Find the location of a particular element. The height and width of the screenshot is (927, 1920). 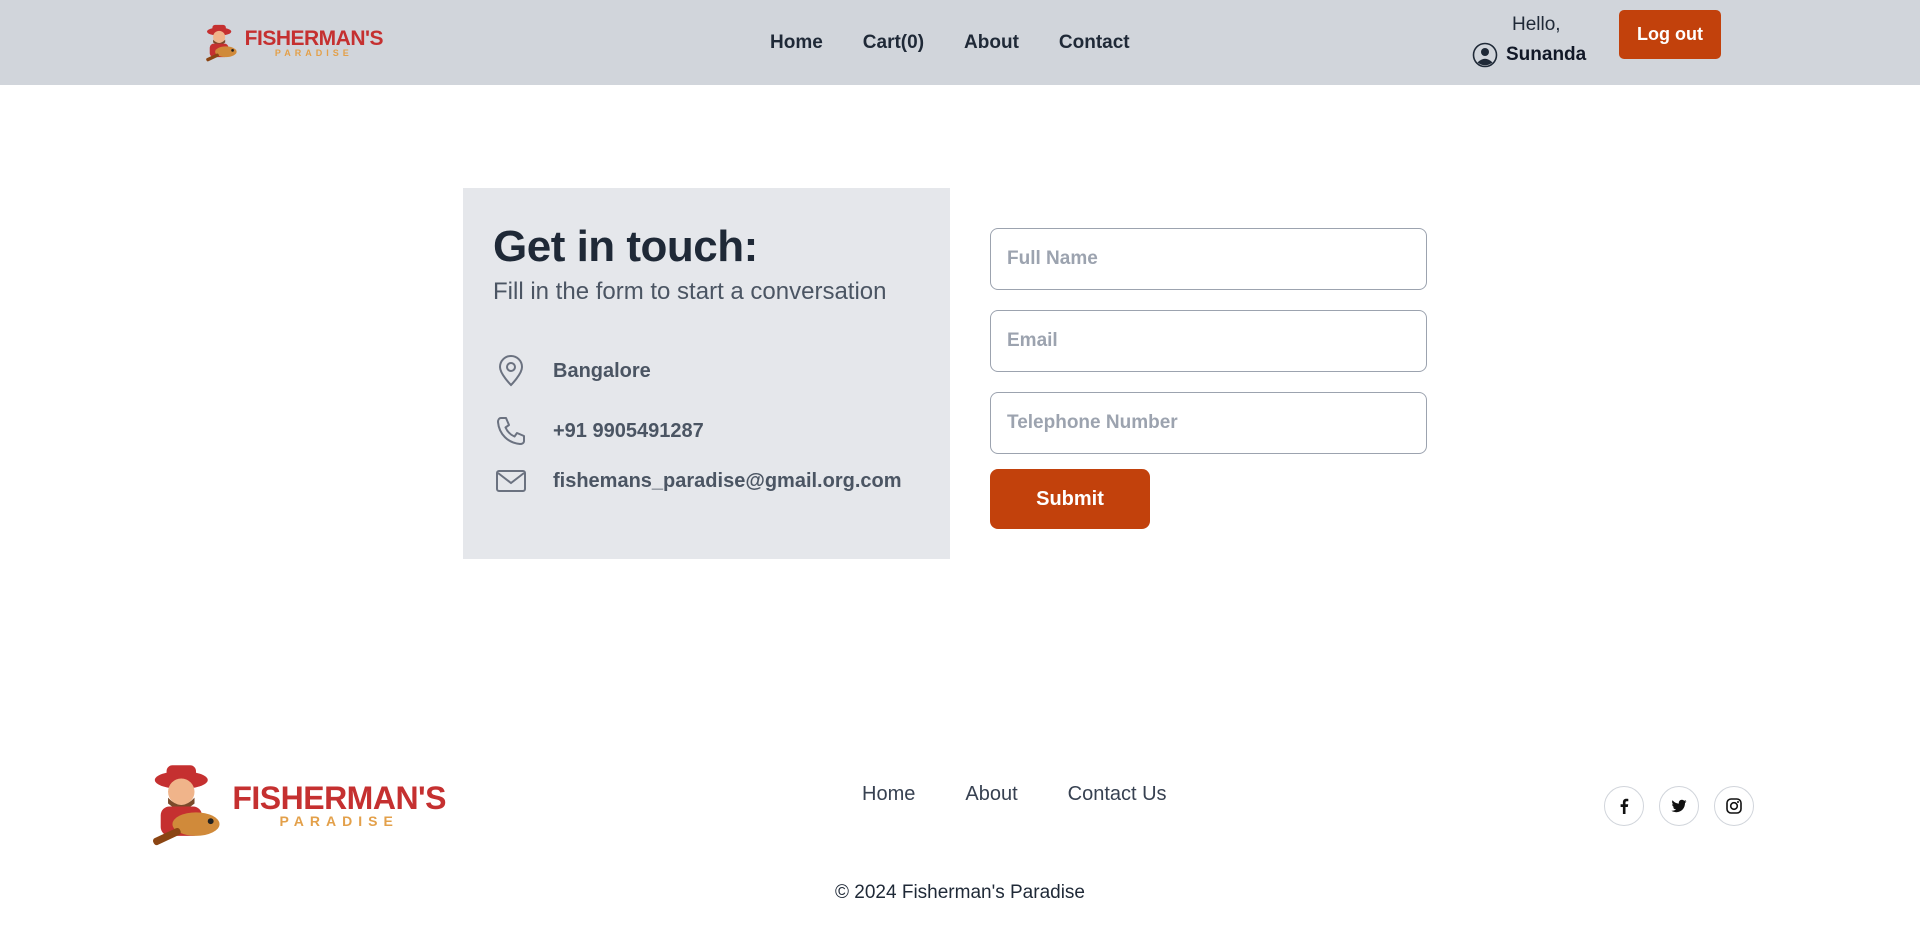

email-row: fishemans_paradise@gmail.org.com is located at coordinates (697, 481).